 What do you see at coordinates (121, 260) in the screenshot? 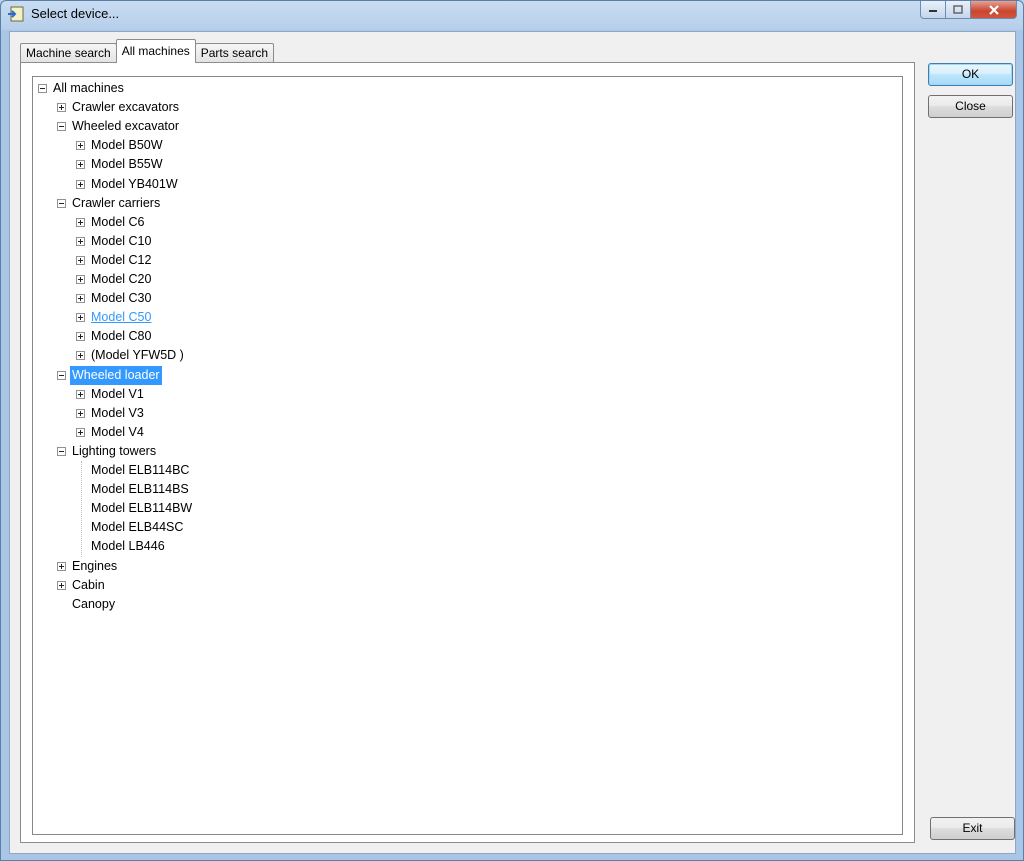
I see `tree-node-label: Model C12` at bounding box center [121, 260].